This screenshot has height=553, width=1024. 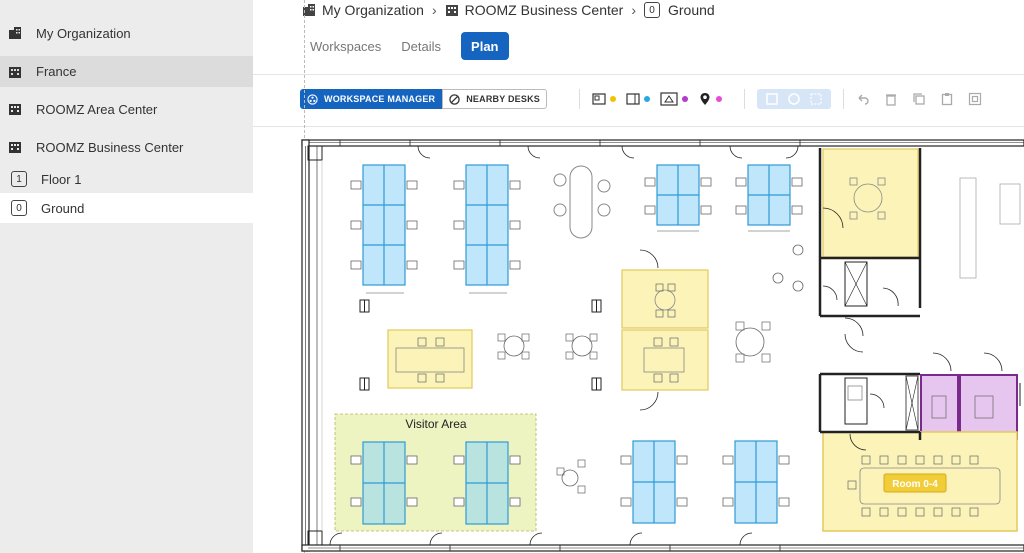 What do you see at coordinates (919, 99) in the screenshot?
I see `copy-icon` at bounding box center [919, 99].